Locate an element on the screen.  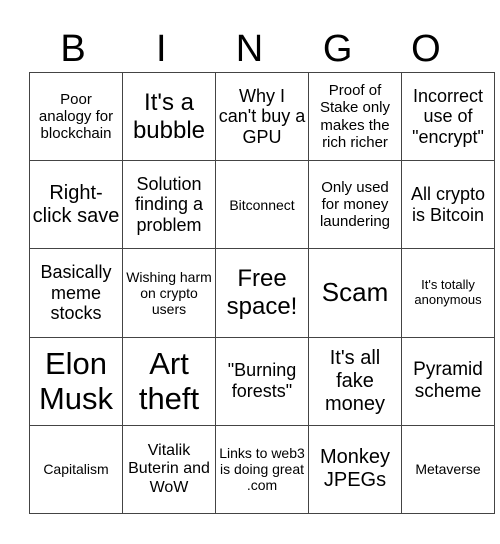
bingo-cell: Poor analogy for blockchain is located at coordinates (76, 116).